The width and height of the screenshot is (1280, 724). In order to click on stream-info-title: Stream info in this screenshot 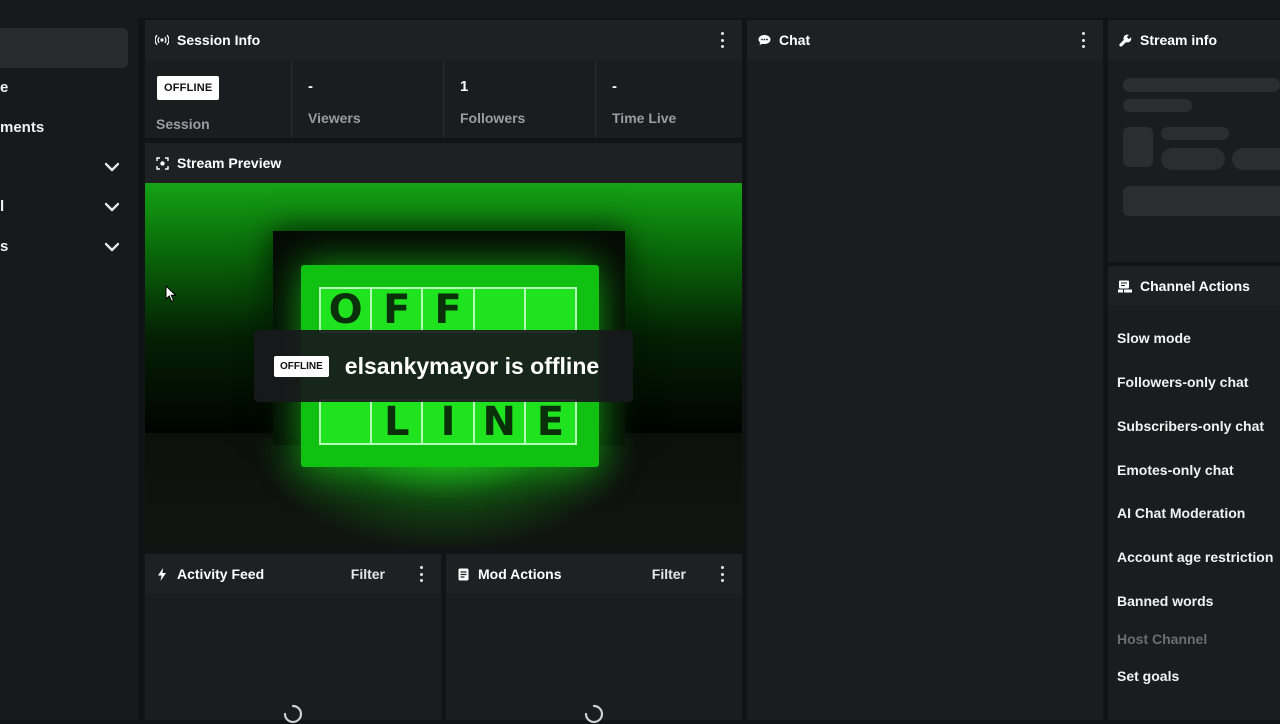, I will do `click(1179, 40)`.